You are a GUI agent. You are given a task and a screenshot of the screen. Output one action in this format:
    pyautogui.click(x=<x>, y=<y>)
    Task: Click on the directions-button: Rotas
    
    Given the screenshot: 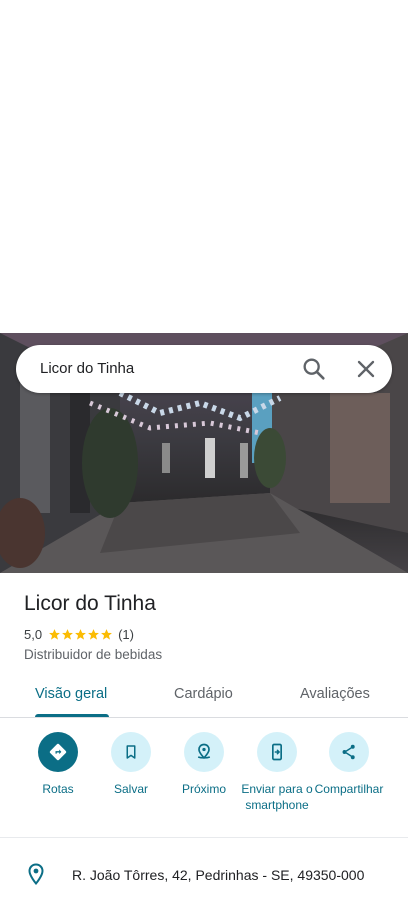 What is the action you would take?
    pyautogui.click(x=58, y=764)
    